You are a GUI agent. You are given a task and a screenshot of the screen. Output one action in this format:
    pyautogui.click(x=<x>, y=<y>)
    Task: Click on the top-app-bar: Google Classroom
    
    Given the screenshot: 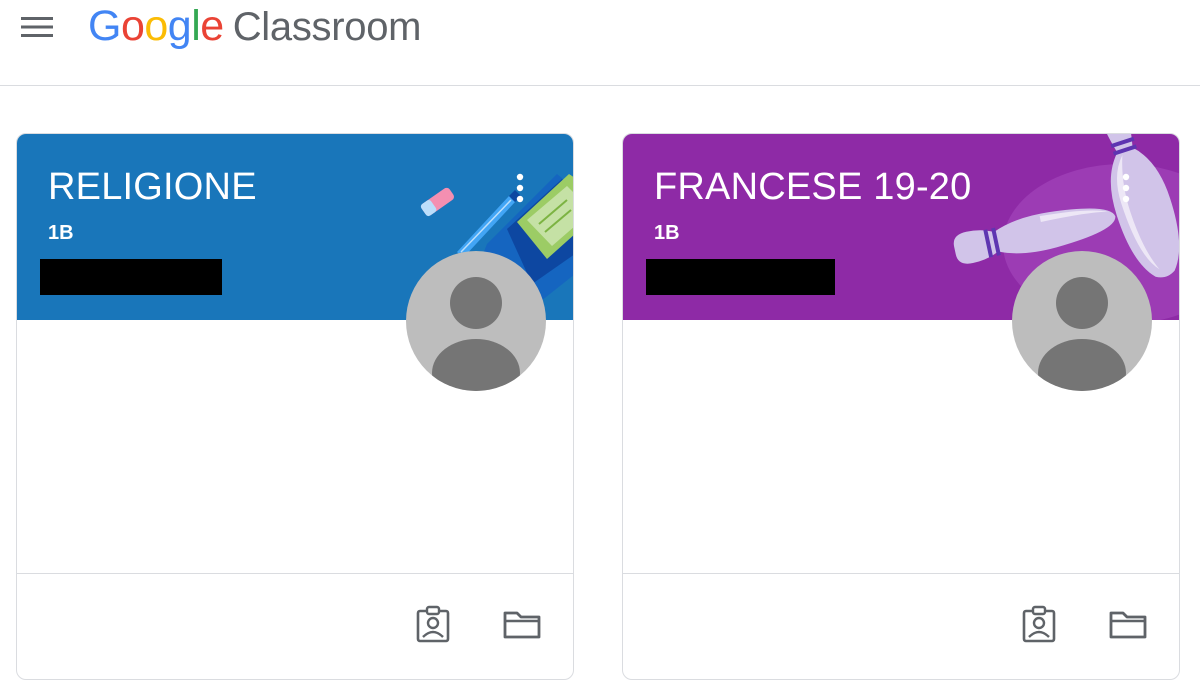 What is the action you would take?
    pyautogui.click(x=600, y=43)
    